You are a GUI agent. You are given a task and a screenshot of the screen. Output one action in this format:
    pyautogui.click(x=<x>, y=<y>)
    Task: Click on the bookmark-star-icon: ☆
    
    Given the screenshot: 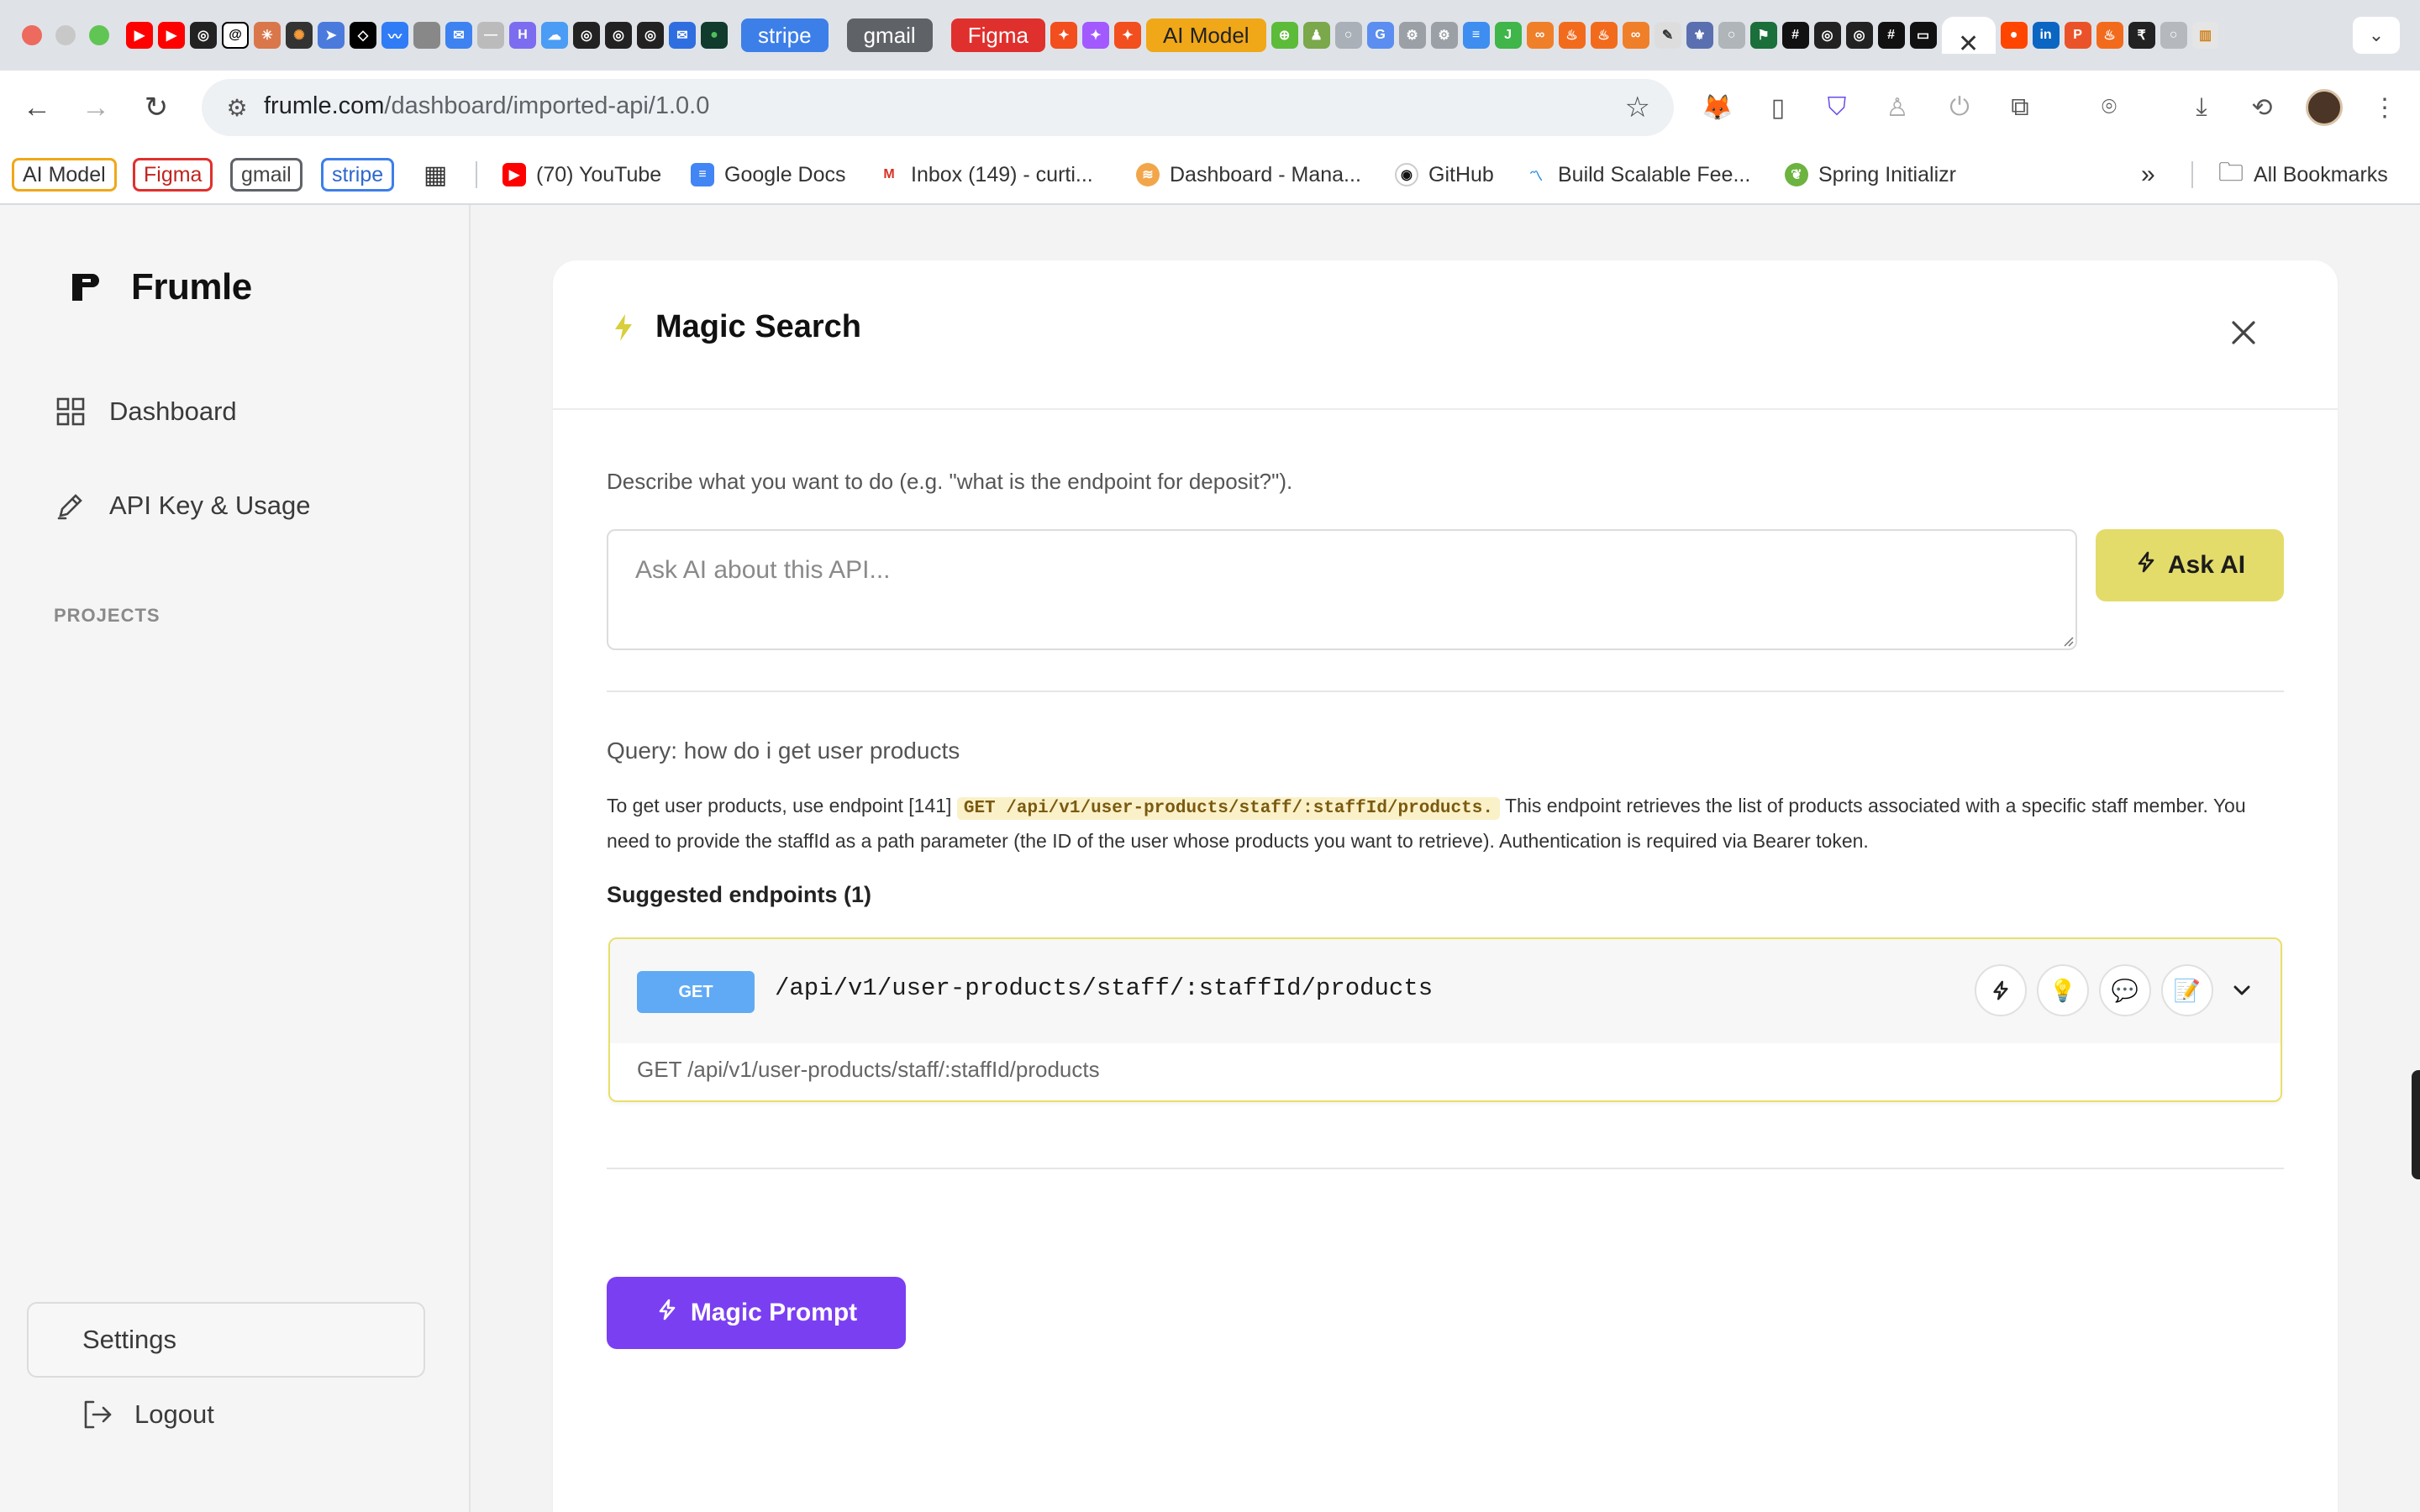 What is the action you would take?
    pyautogui.click(x=1637, y=107)
    